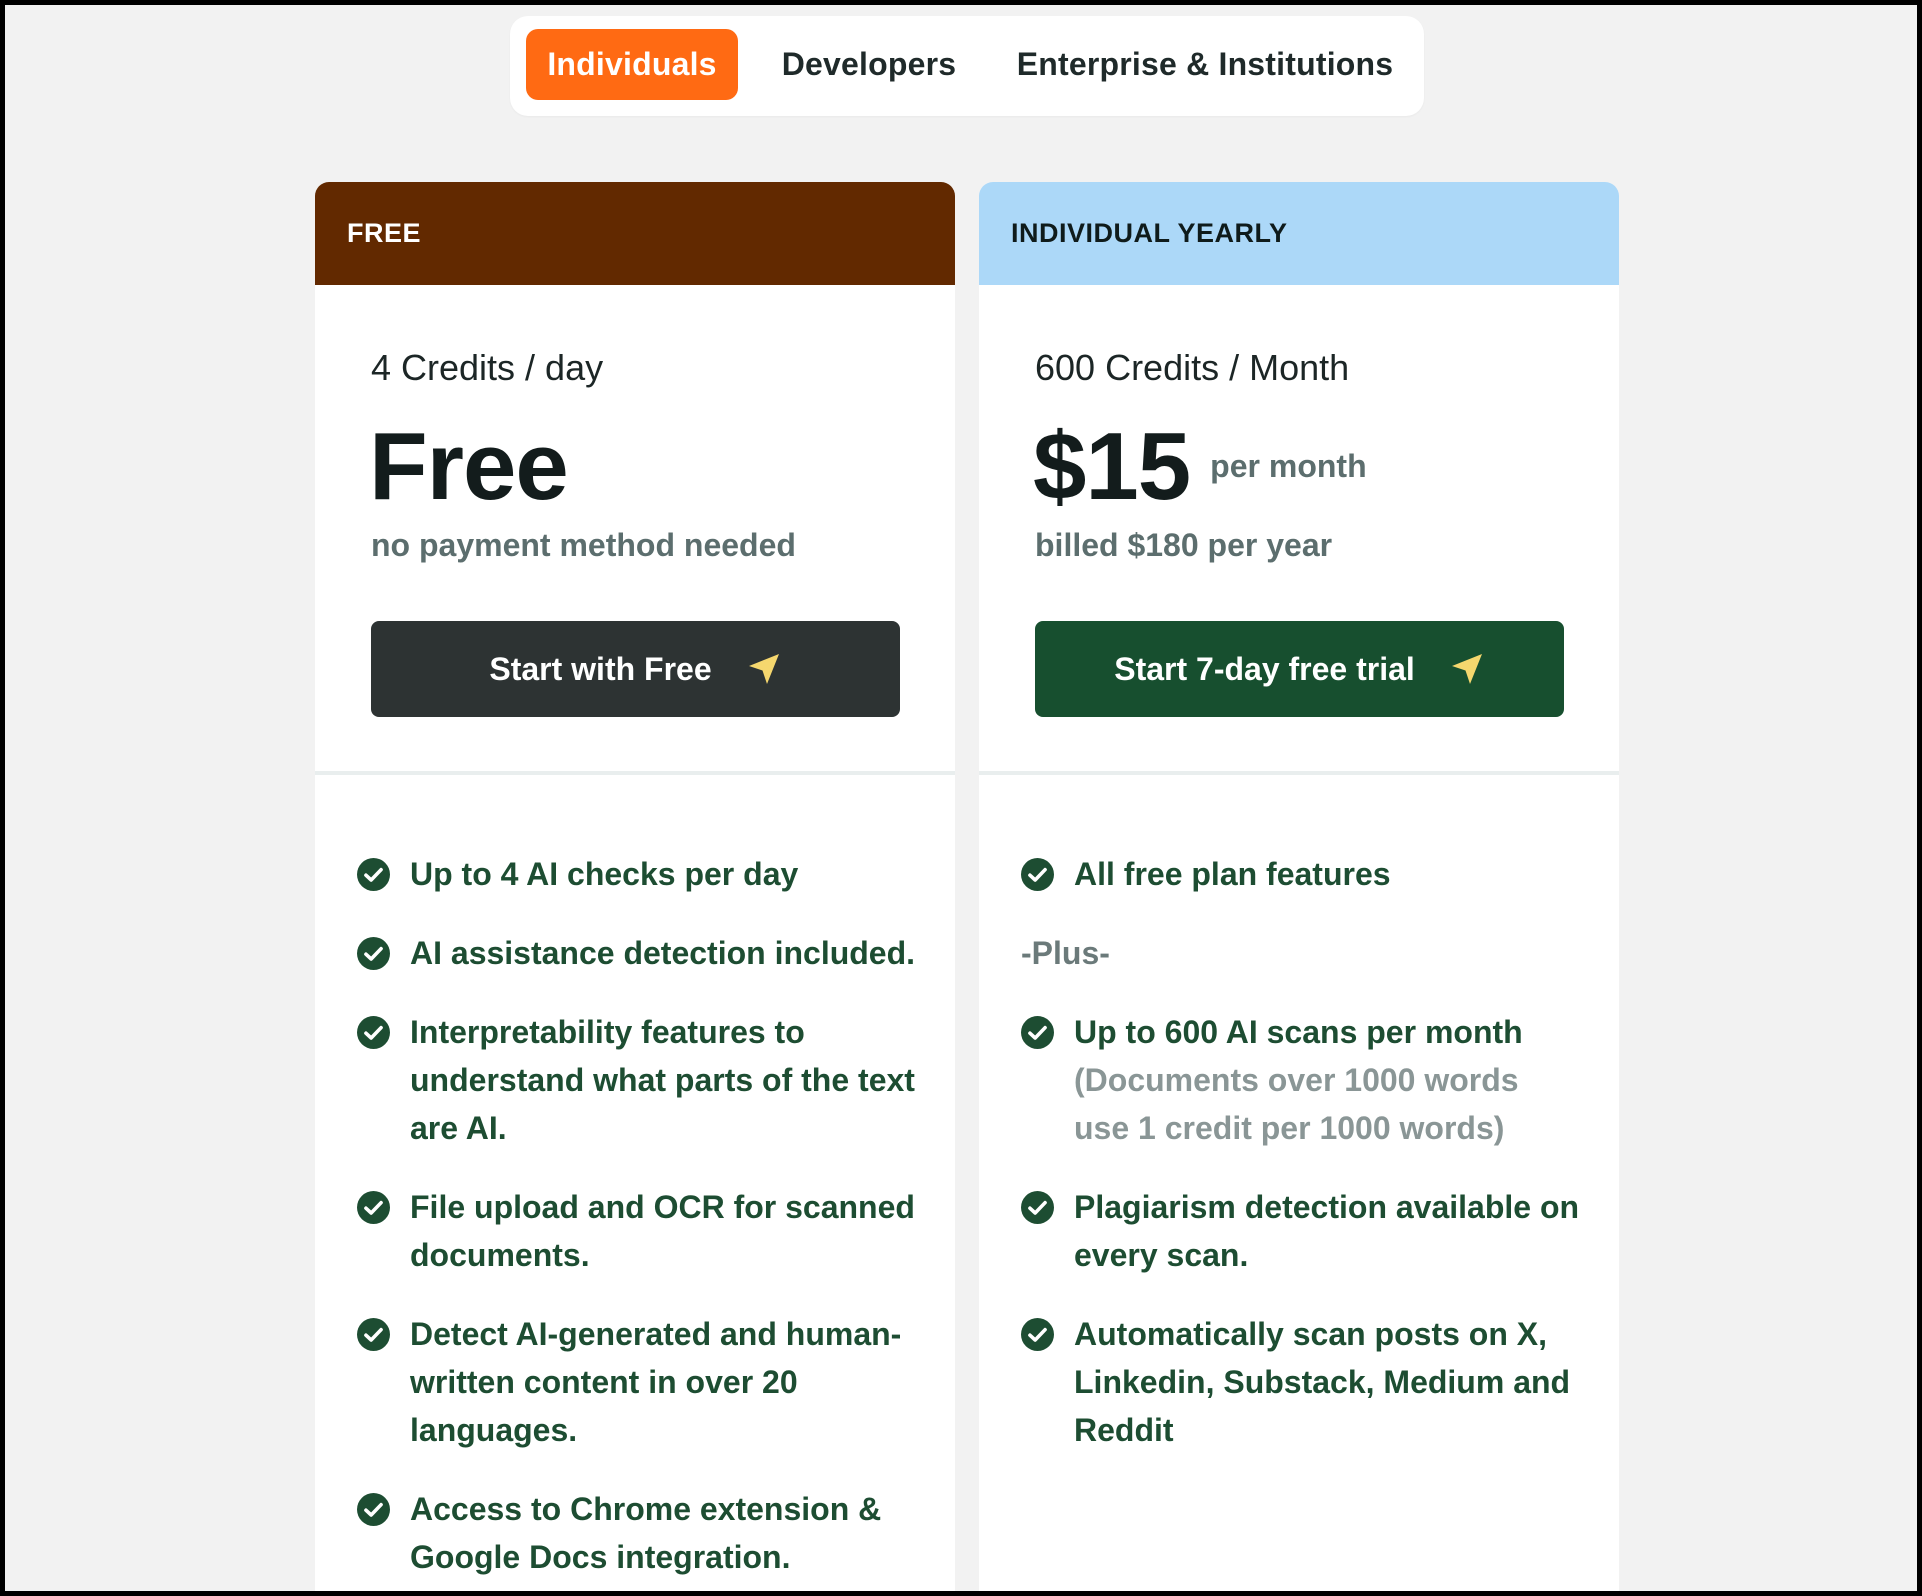 The height and width of the screenshot is (1596, 1922). I want to click on plan-note: no payment method needed, so click(583, 545).